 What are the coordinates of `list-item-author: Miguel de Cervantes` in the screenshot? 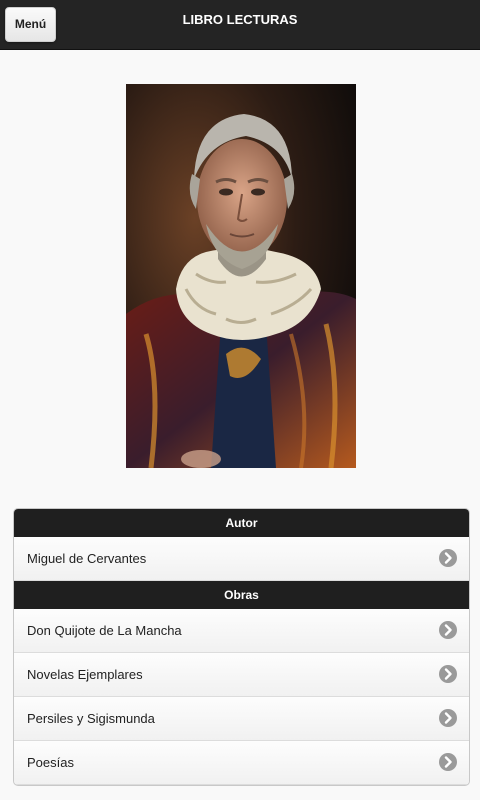 It's located at (241, 559).